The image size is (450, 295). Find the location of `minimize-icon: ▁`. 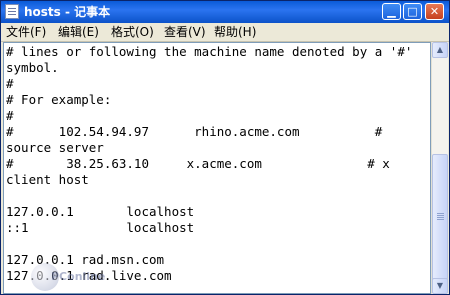

minimize-icon: ▁ is located at coordinates (391, 11).